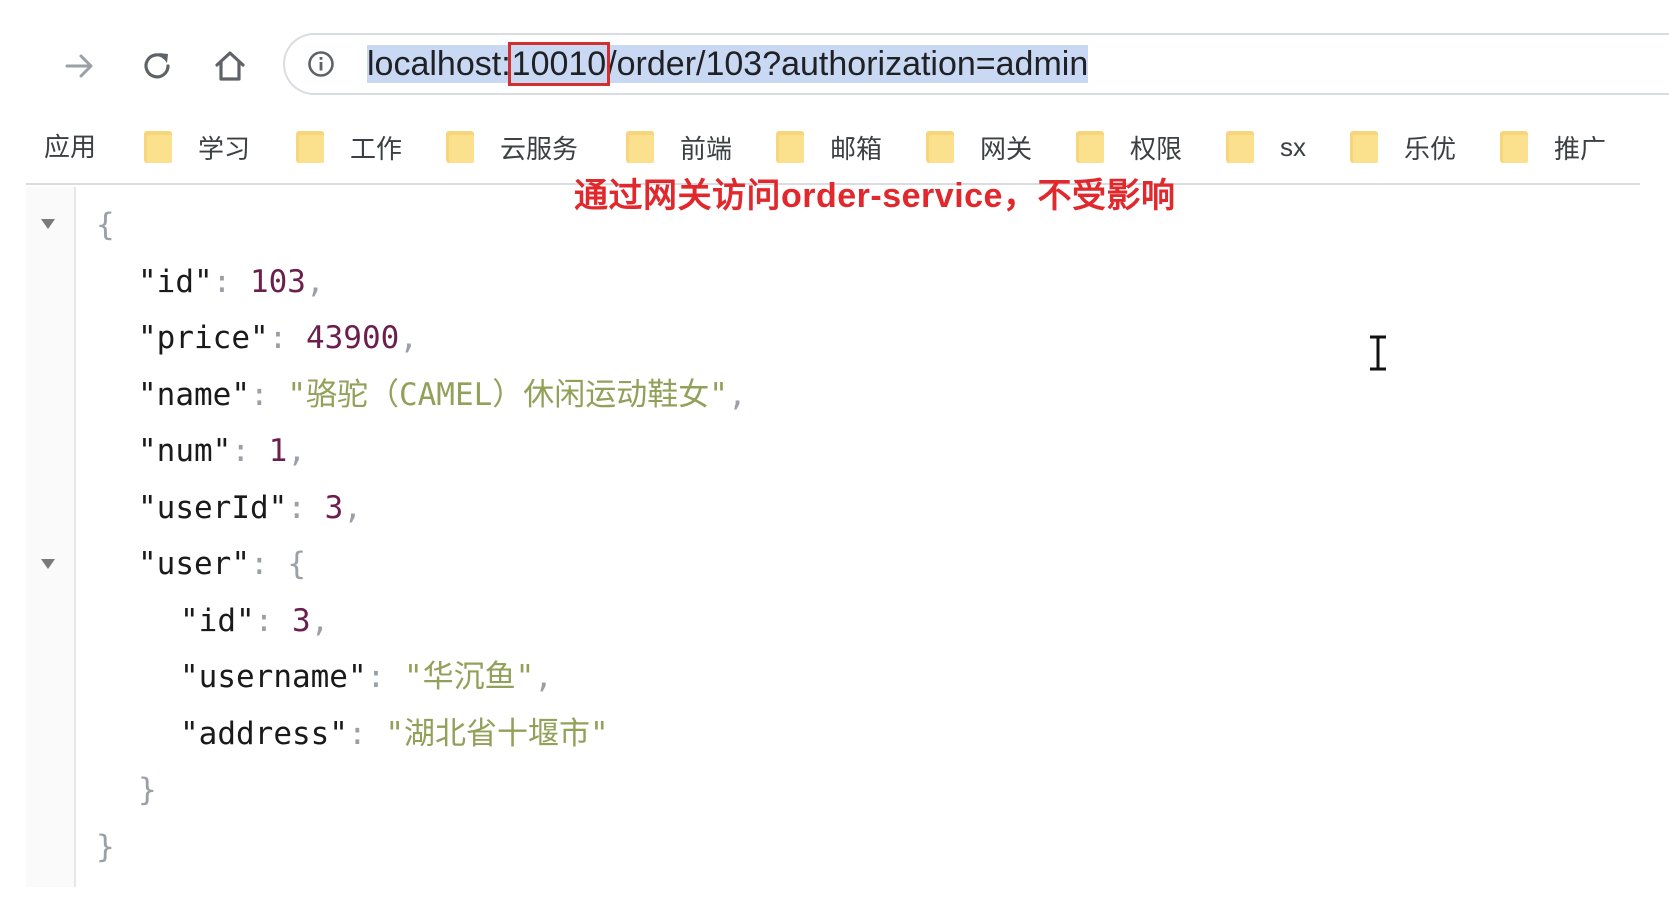 The height and width of the screenshot is (912, 1669). Describe the element at coordinates (48, 564) in the screenshot. I see `expand-toggle-user` at that location.